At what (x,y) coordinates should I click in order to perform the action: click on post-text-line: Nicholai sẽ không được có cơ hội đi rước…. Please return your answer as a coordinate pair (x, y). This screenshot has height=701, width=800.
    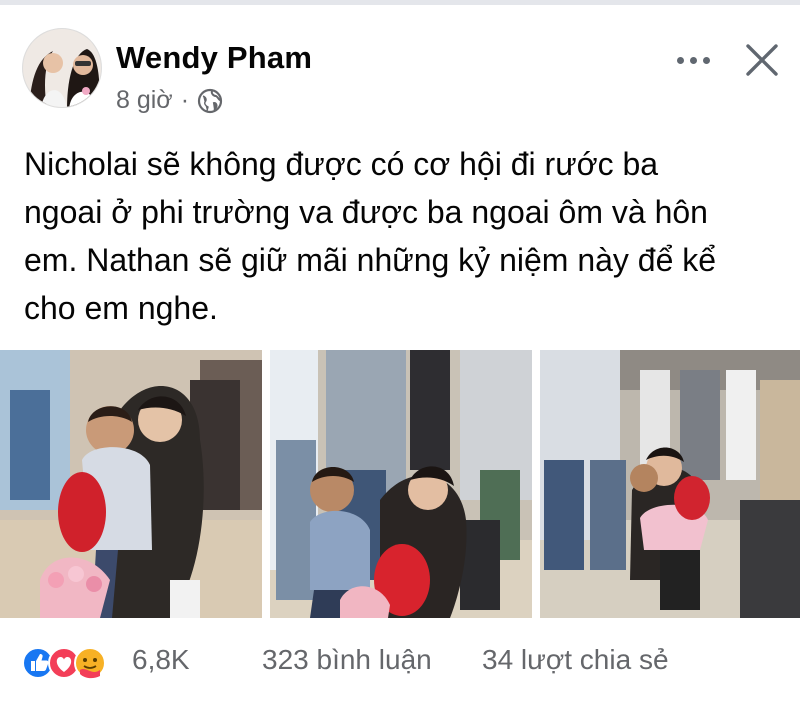
    Looking at the image, I should click on (341, 164).